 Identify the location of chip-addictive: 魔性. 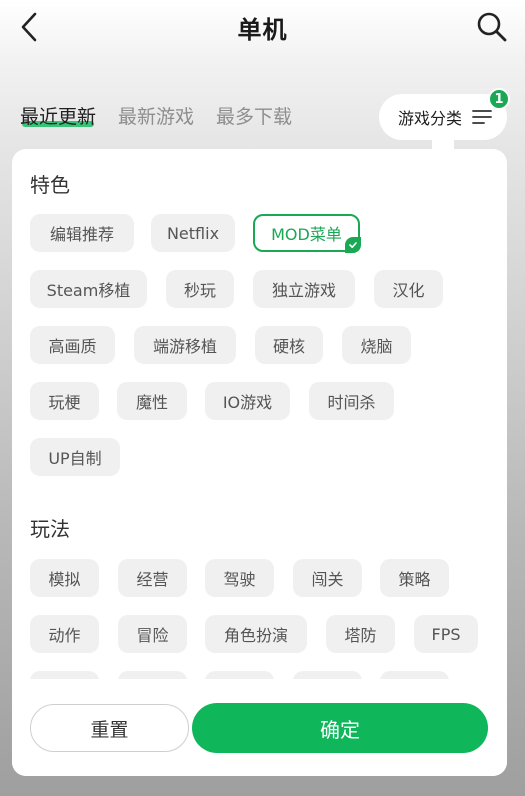
(152, 401).